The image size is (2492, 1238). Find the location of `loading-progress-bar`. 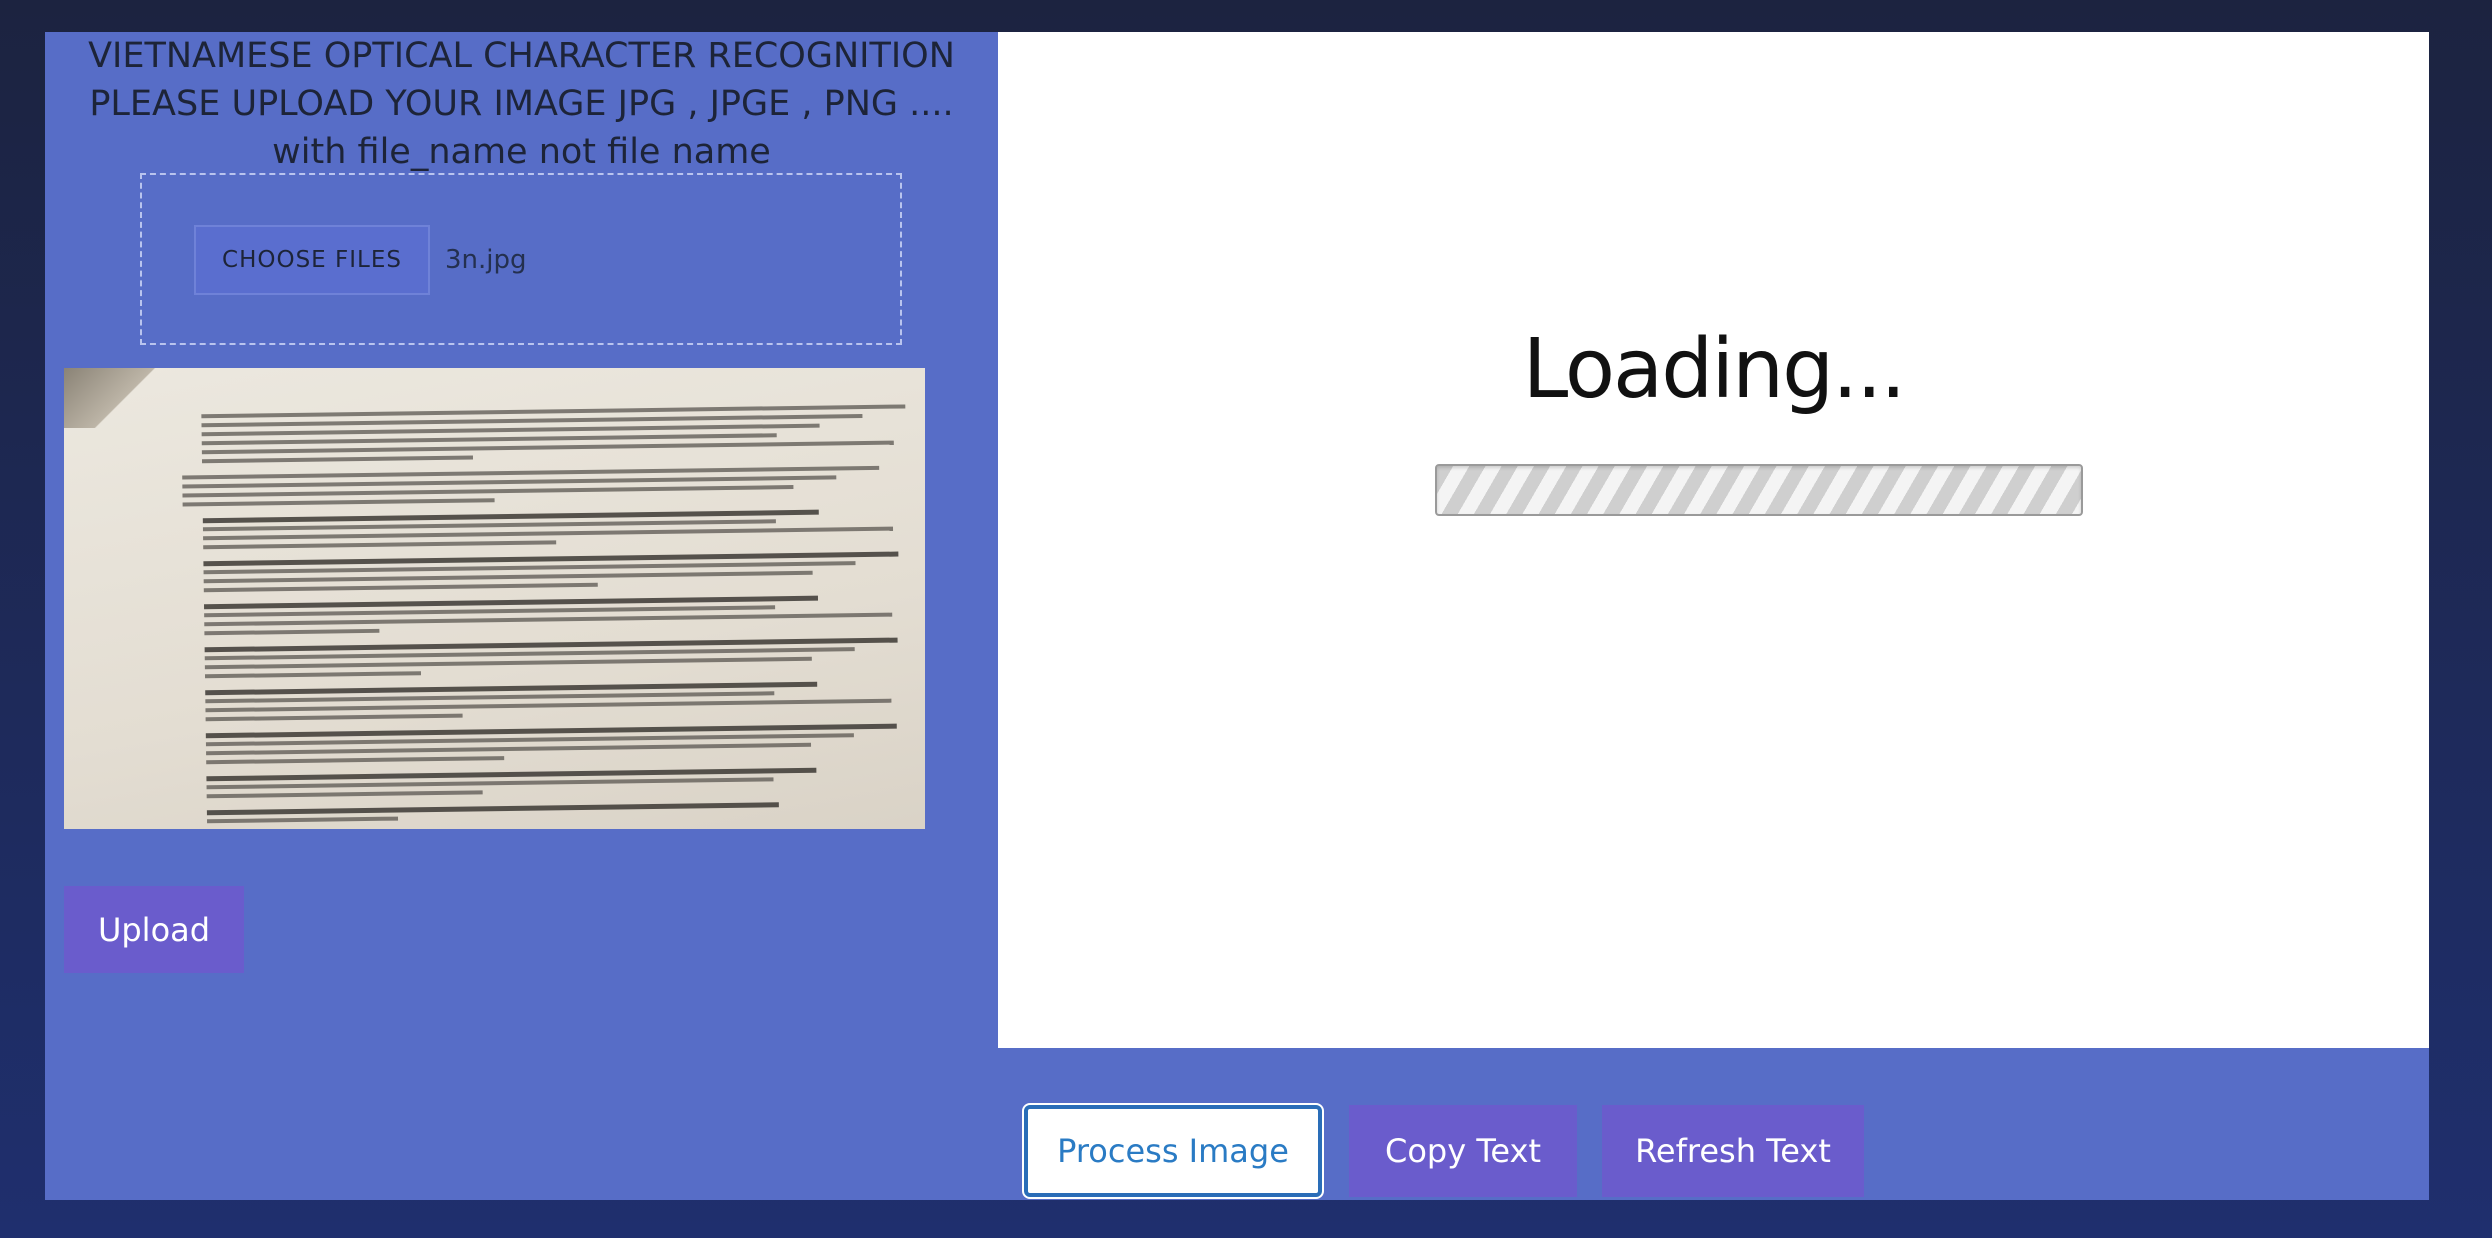

loading-progress-bar is located at coordinates (1759, 490).